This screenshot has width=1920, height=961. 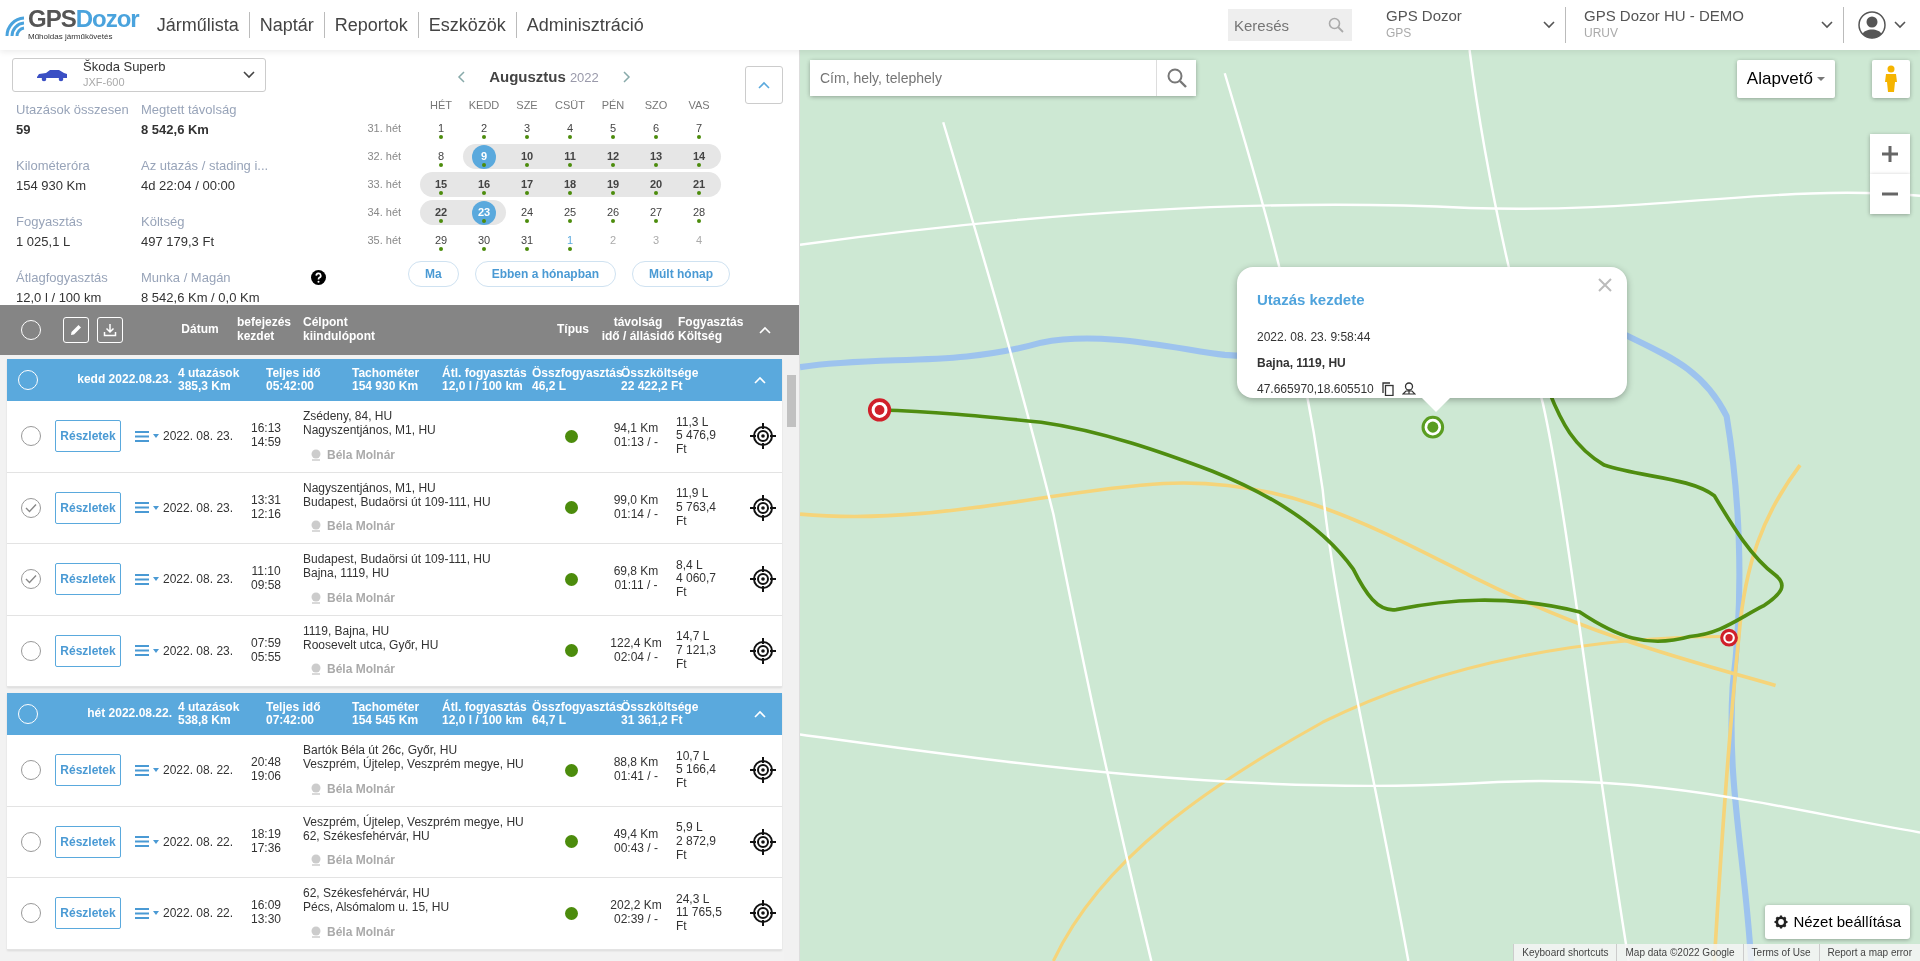 What do you see at coordinates (1565, 952) in the screenshot?
I see `attribution-link: Keyboard shortcuts` at bounding box center [1565, 952].